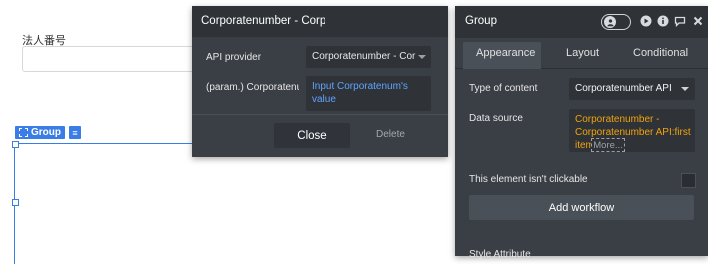  What do you see at coordinates (503, 88) in the screenshot?
I see `type-of-content-label: Type of content` at bounding box center [503, 88].